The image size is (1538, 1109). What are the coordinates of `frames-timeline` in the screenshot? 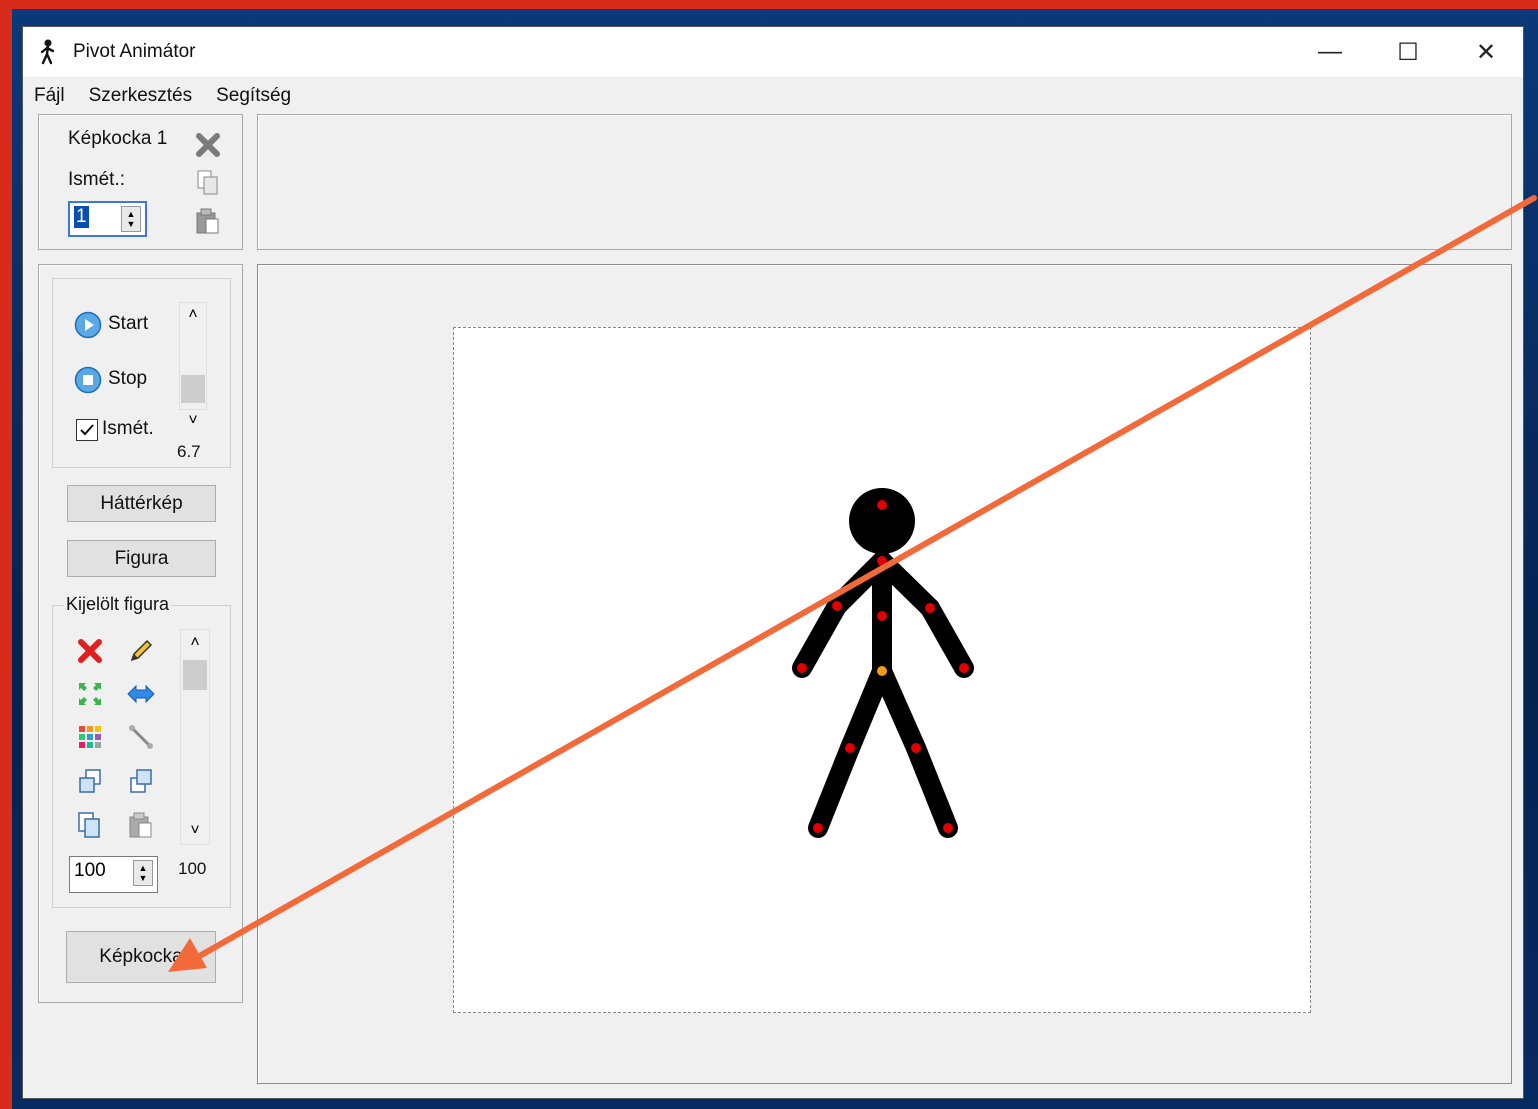 It's located at (884, 182).